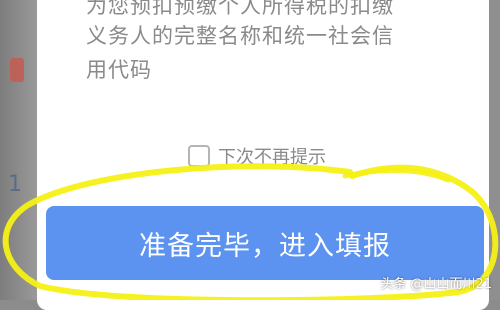  What do you see at coordinates (240, 36) in the screenshot?
I see `dialog-body-line-2: 义务人的完整名称和统一社会信` at bounding box center [240, 36].